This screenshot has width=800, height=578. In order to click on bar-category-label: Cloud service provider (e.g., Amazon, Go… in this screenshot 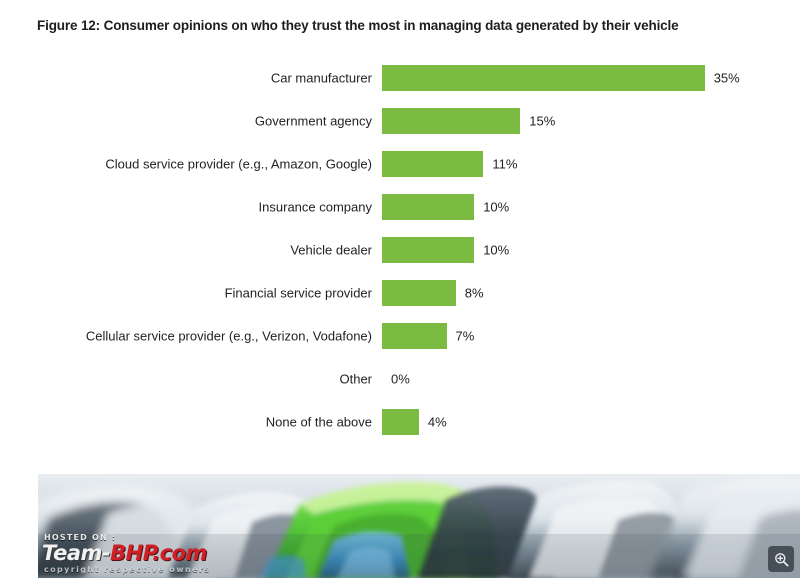, I will do `click(238, 164)`.